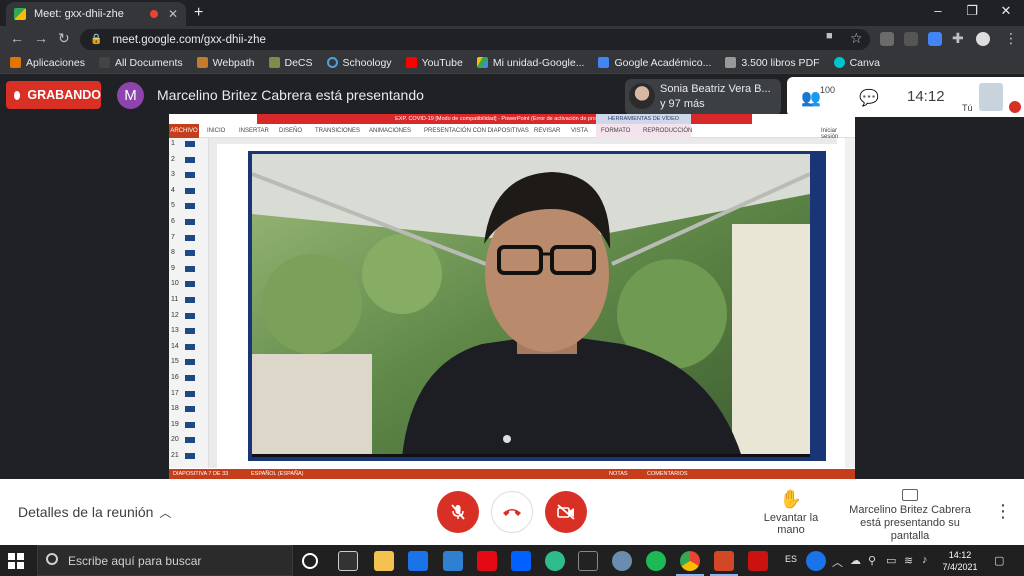 The width and height of the screenshot is (1024, 576). What do you see at coordinates (390, 131) in the screenshot?
I see `ppt-tab-animaciones: ANIMACIONES` at bounding box center [390, 131].